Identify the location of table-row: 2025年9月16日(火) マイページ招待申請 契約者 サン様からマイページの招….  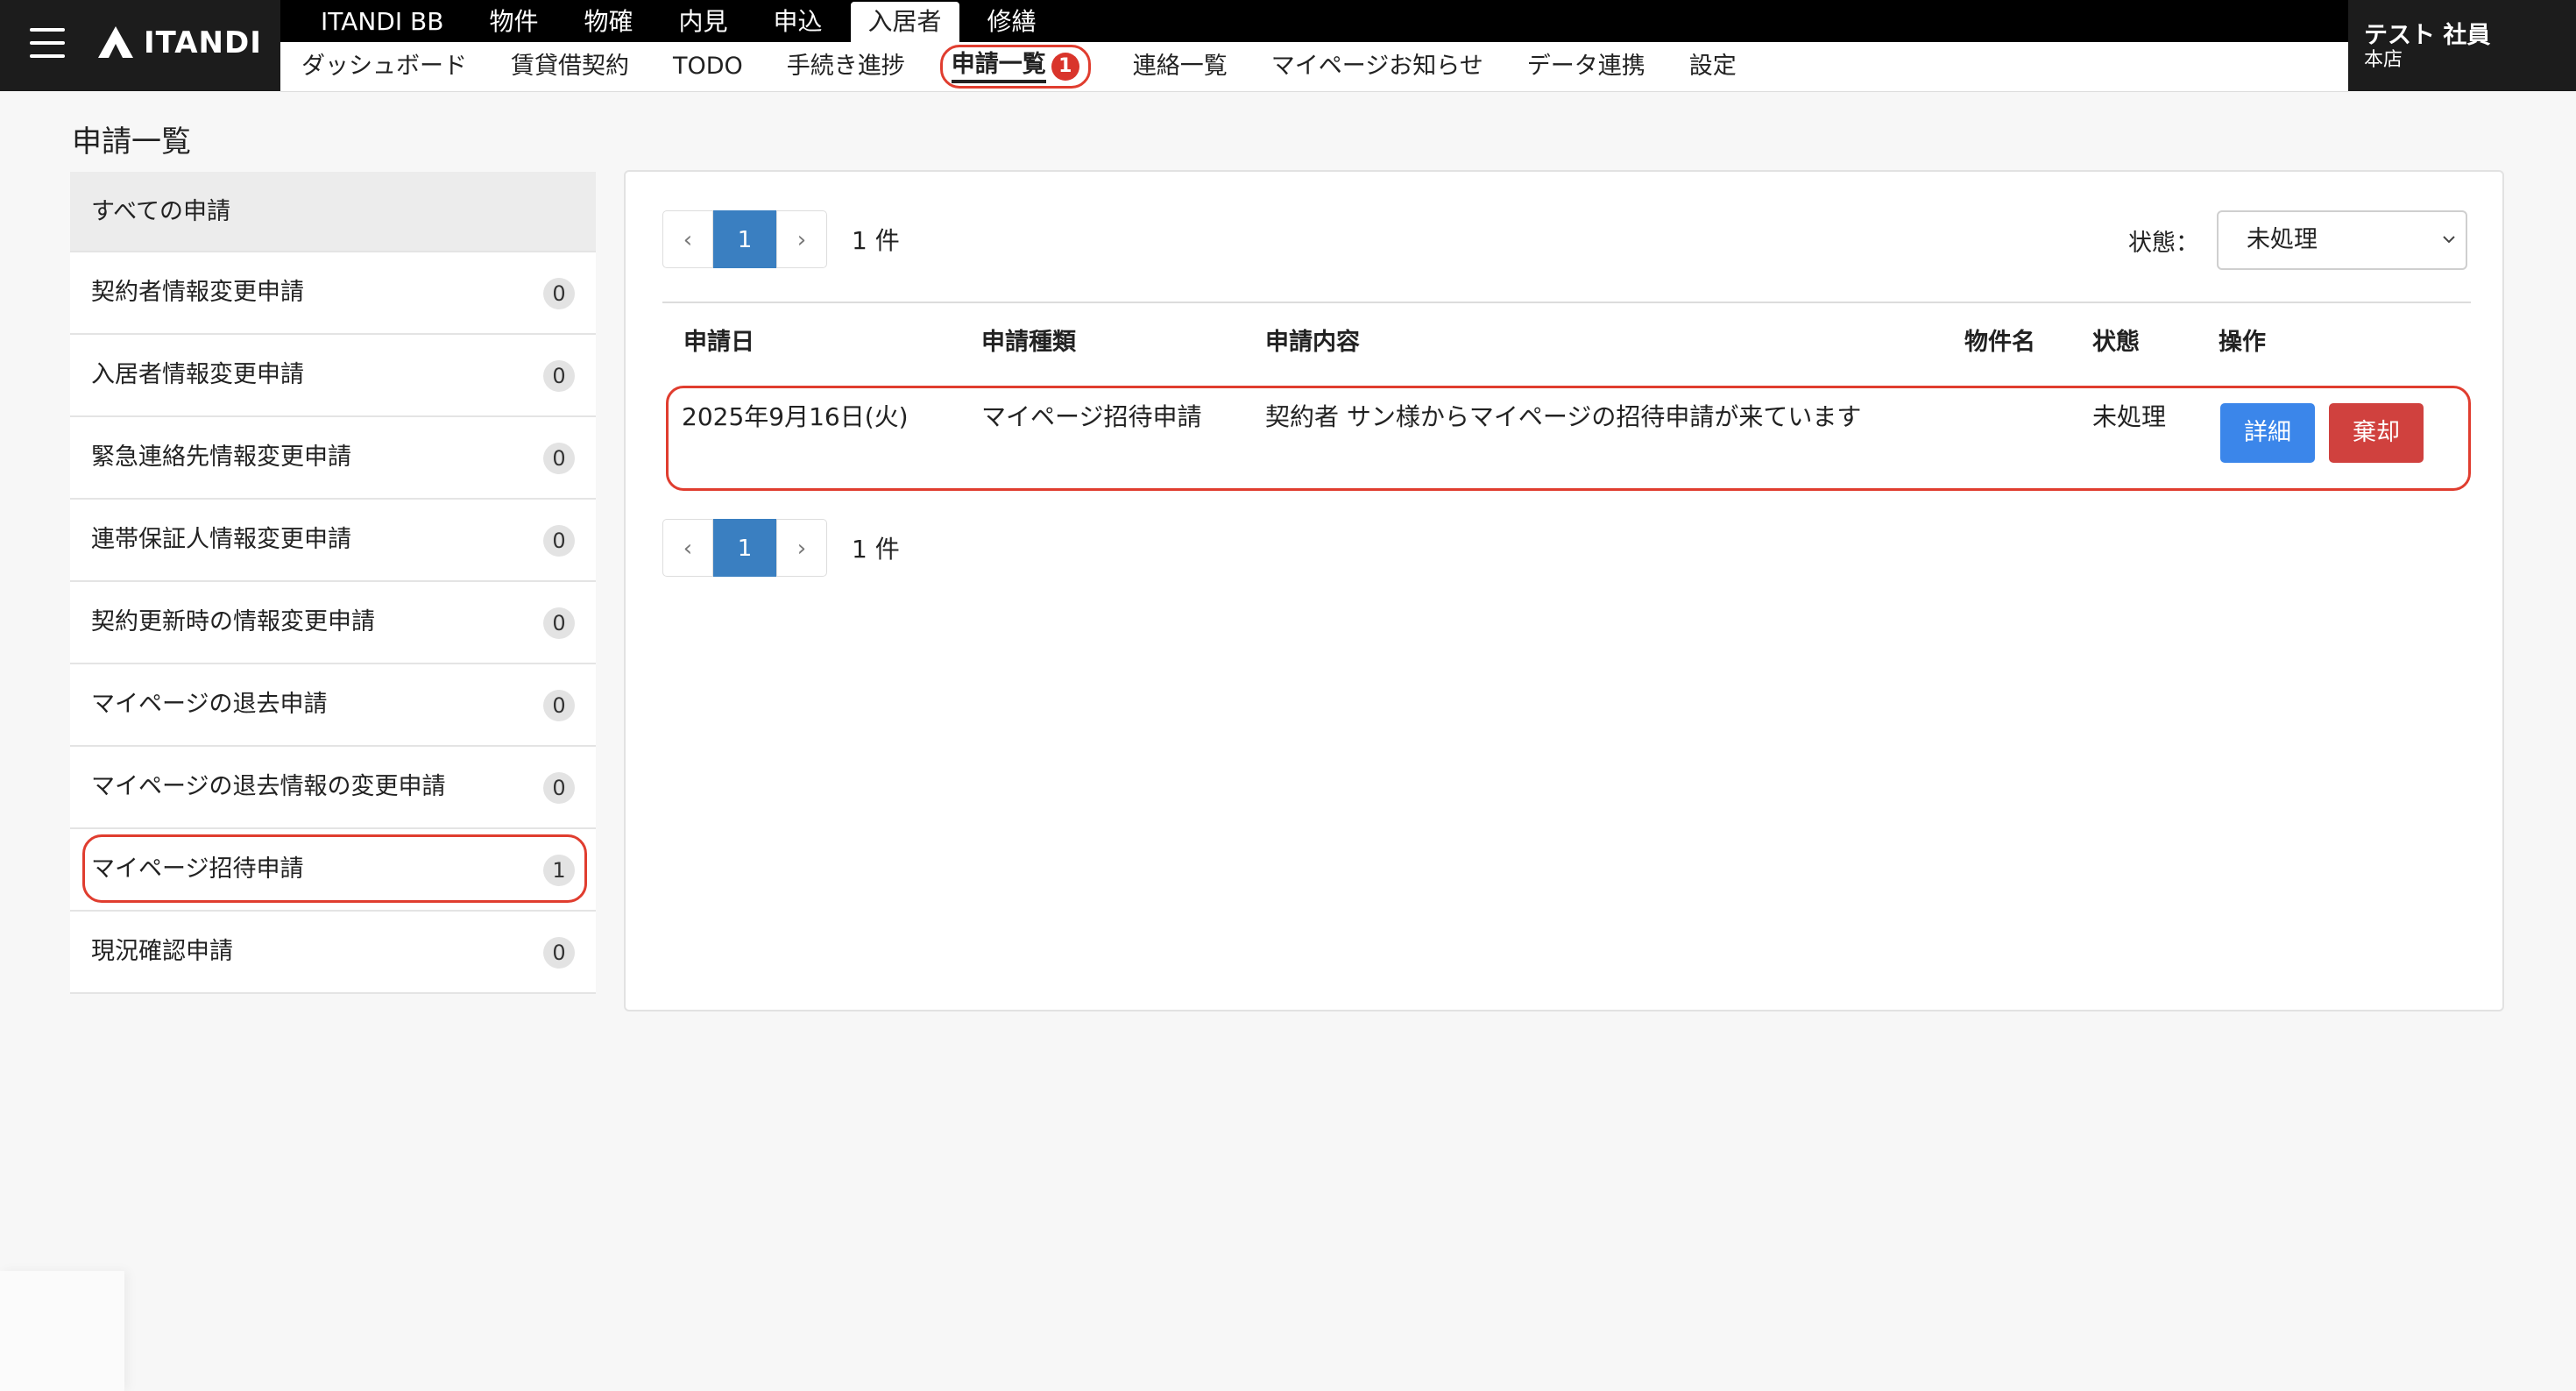
(1566, 436).